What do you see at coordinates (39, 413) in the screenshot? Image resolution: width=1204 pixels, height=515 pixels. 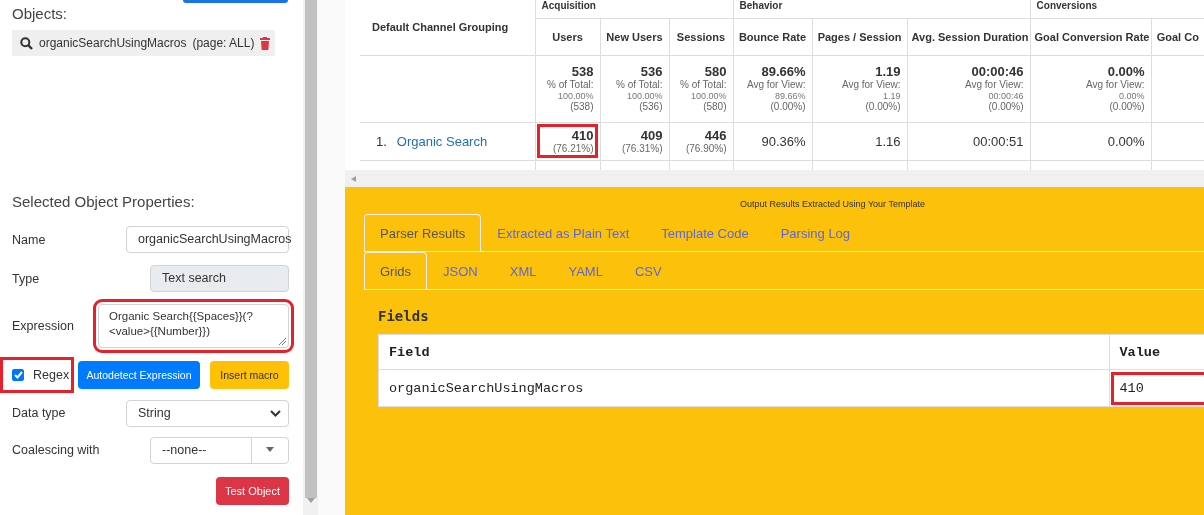 I see `field-label: Data type` at bounding box center [39, 413].